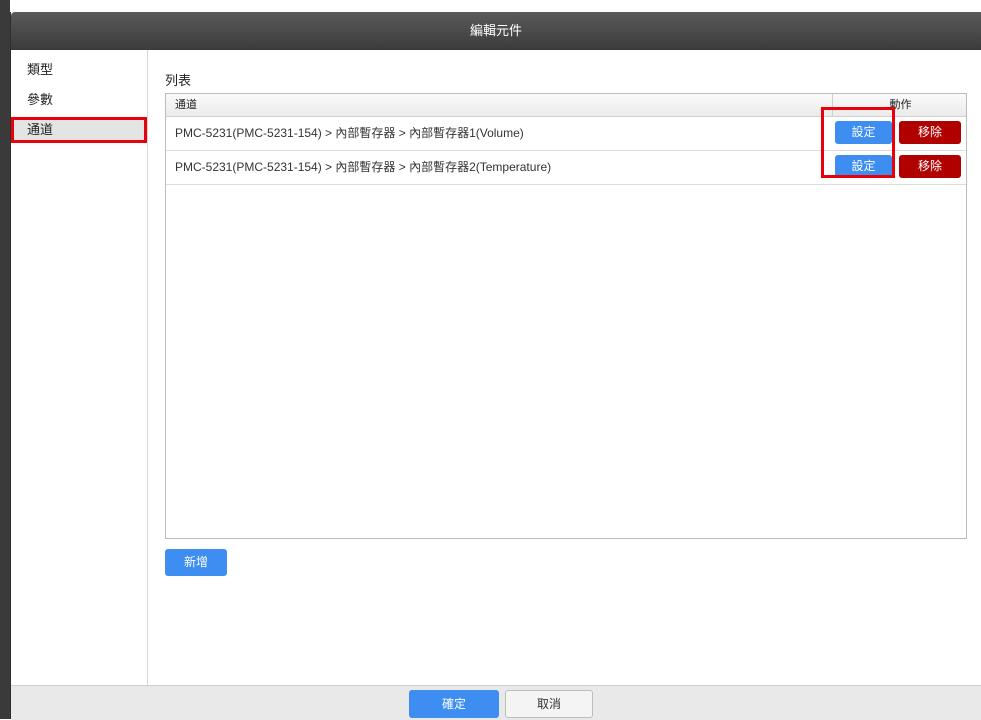 This screenshot has height=720, width=981. I want to click on background-top, so click(495, 6).